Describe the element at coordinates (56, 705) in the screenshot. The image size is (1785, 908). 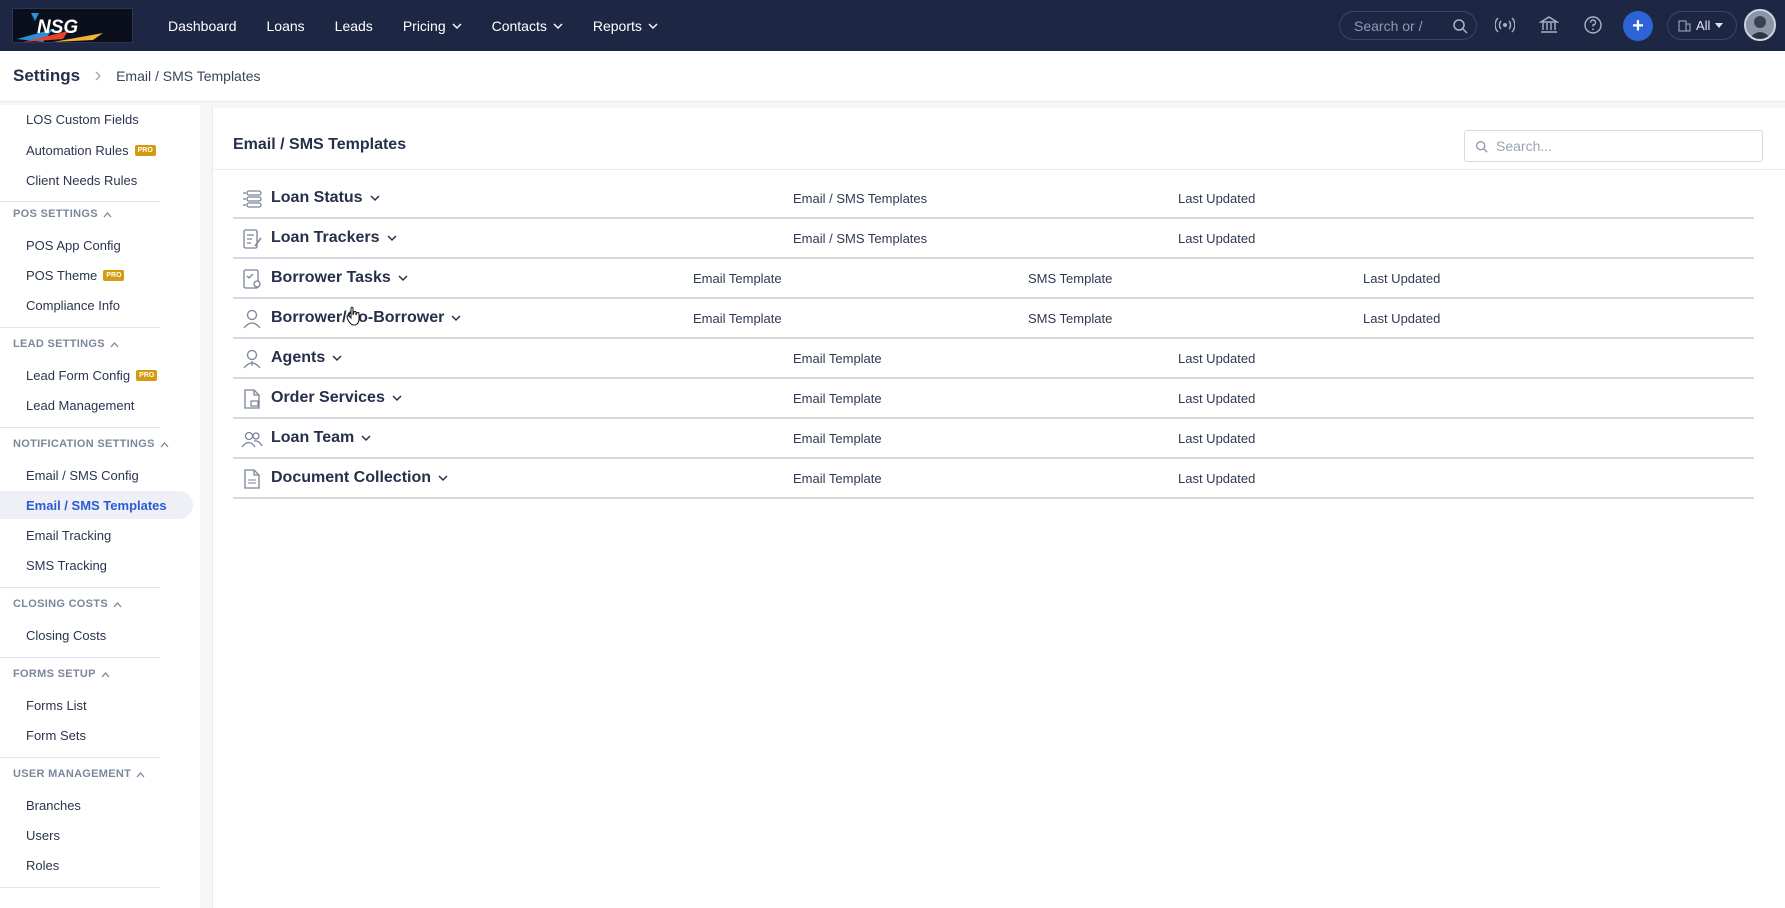
I see `sidebar-item-label: Forms List` at that location.